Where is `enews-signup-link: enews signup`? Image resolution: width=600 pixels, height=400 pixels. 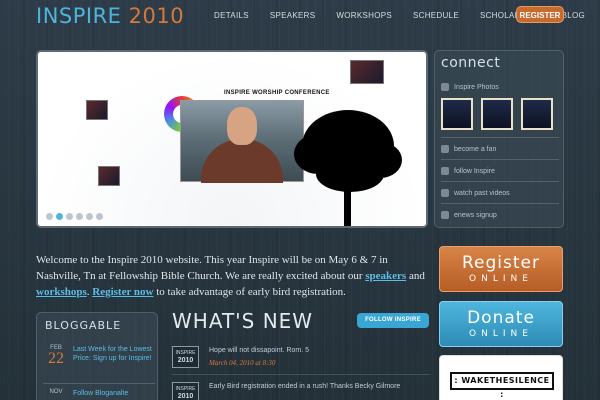
enews-signup-link: enews signup is located at coordinates (469, 215).